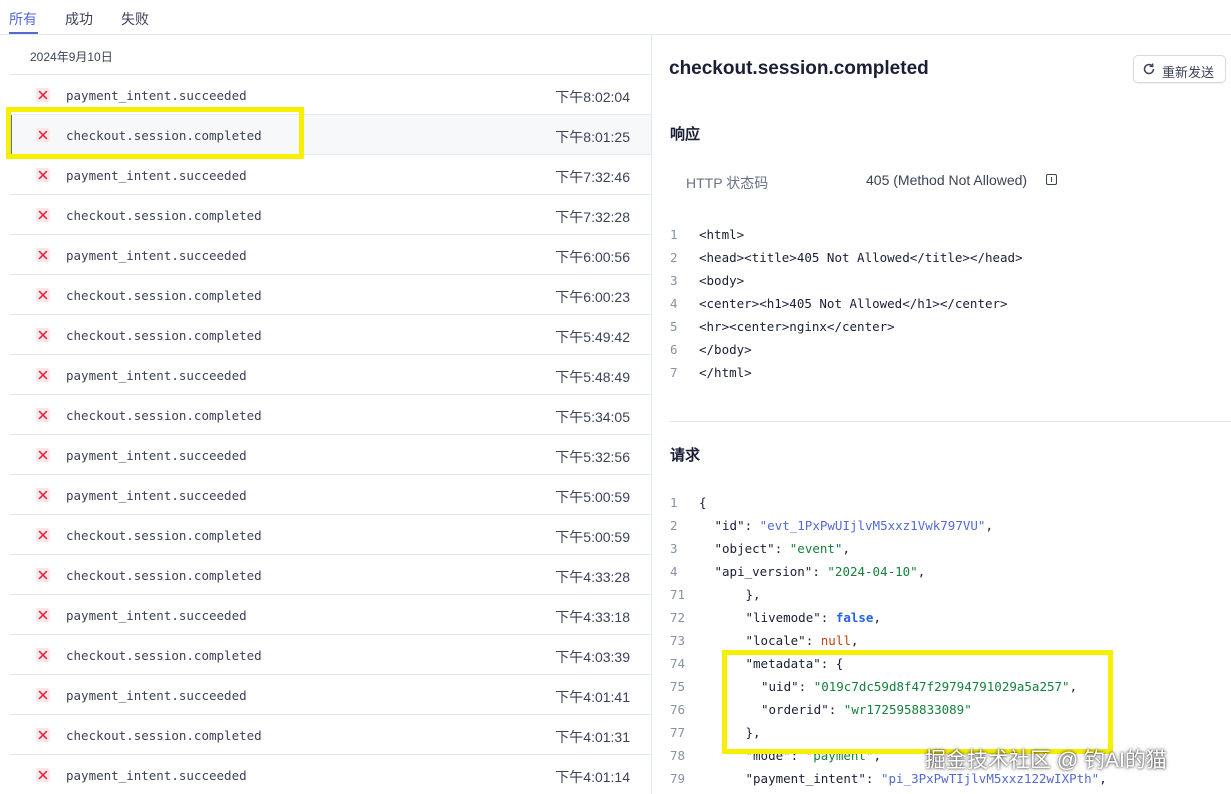  I want to click on active-tab-indicator, so click(23, 33).